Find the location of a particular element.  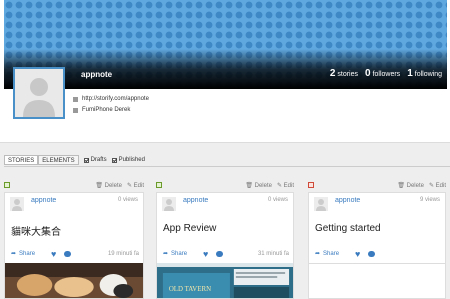

stat-stories-label: stories is located at coordinates (347, 74).